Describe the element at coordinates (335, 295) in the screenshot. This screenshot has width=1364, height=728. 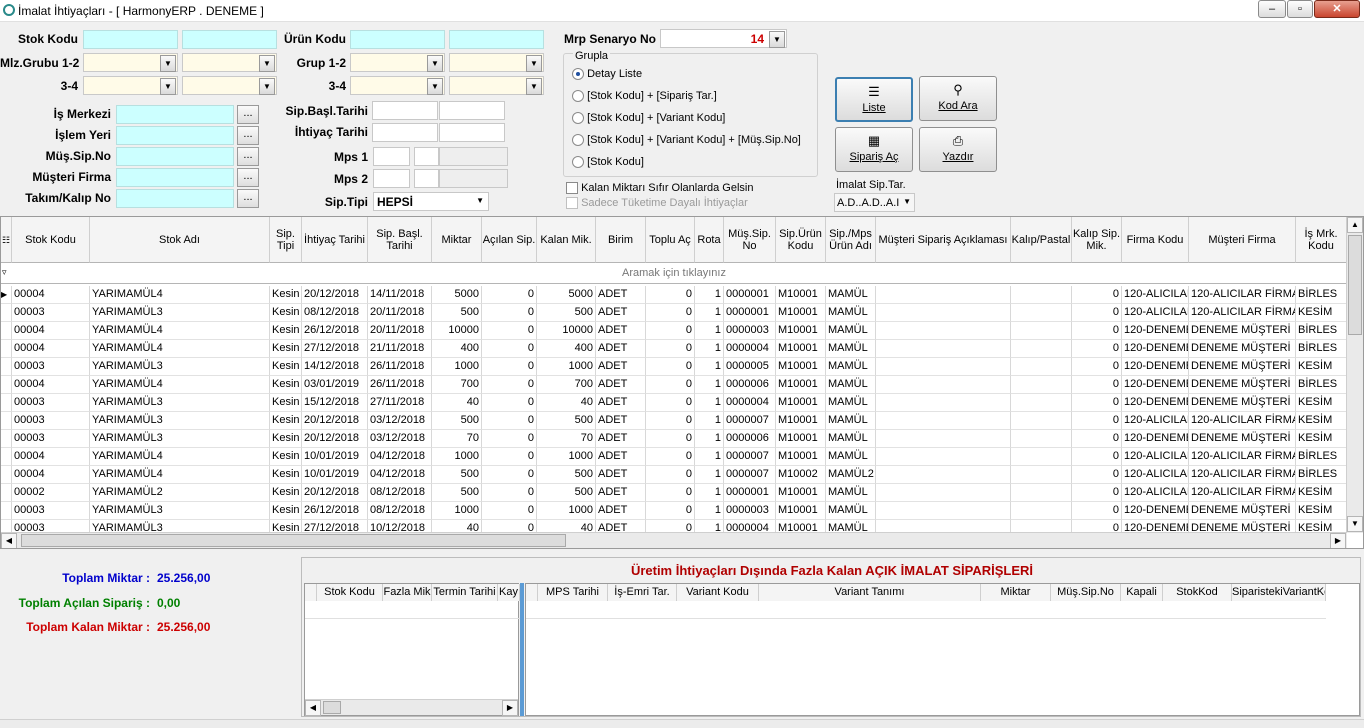
I see `cell-ihtiyac-tarihi: 20/12/2018` at that location.